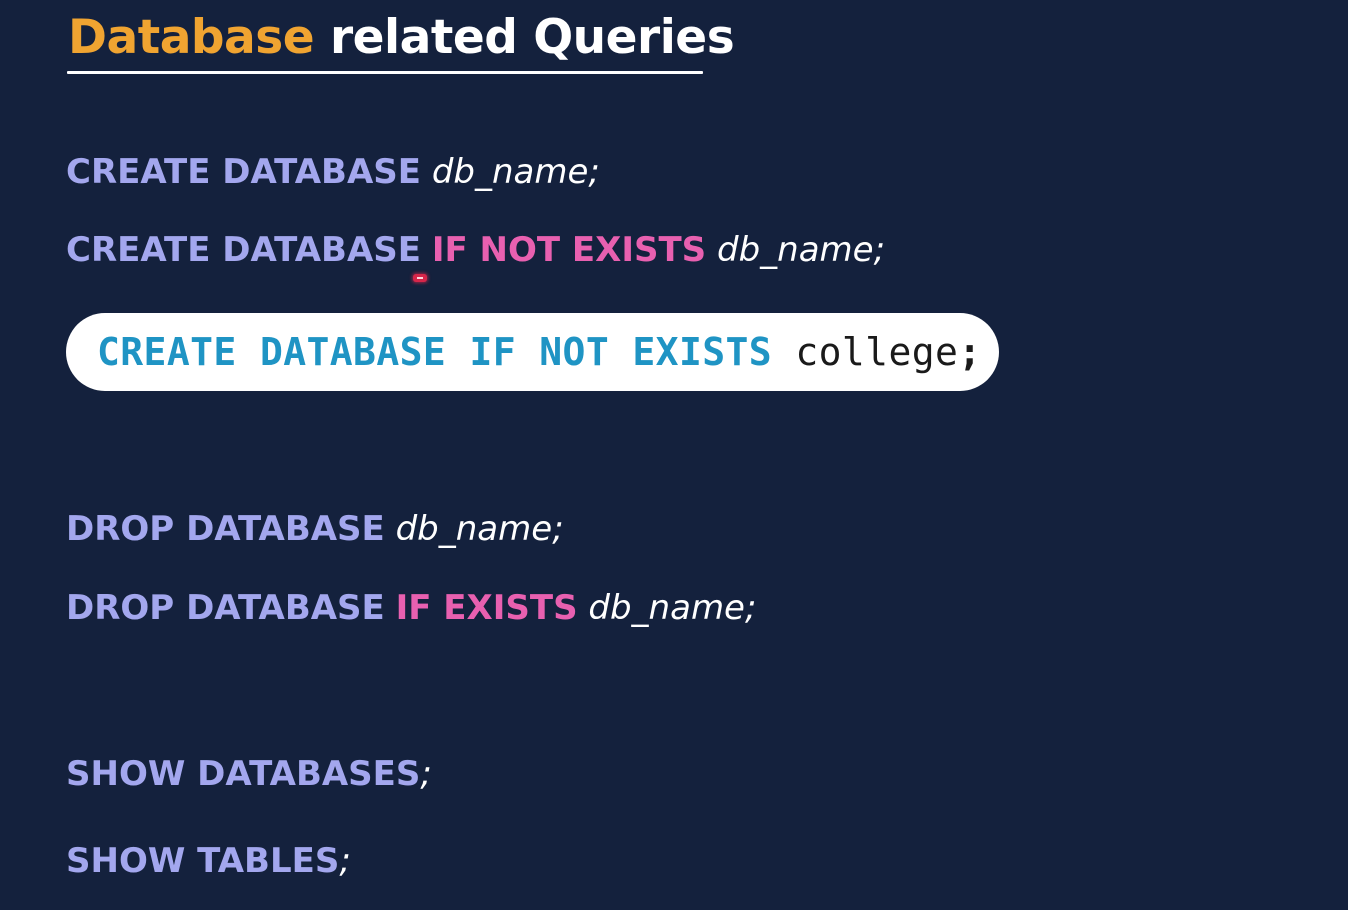  What do you see at coordinates (420, 278) in the screenshot?
I see `cursor-indicator-icon` at bounding box center [420, 278].